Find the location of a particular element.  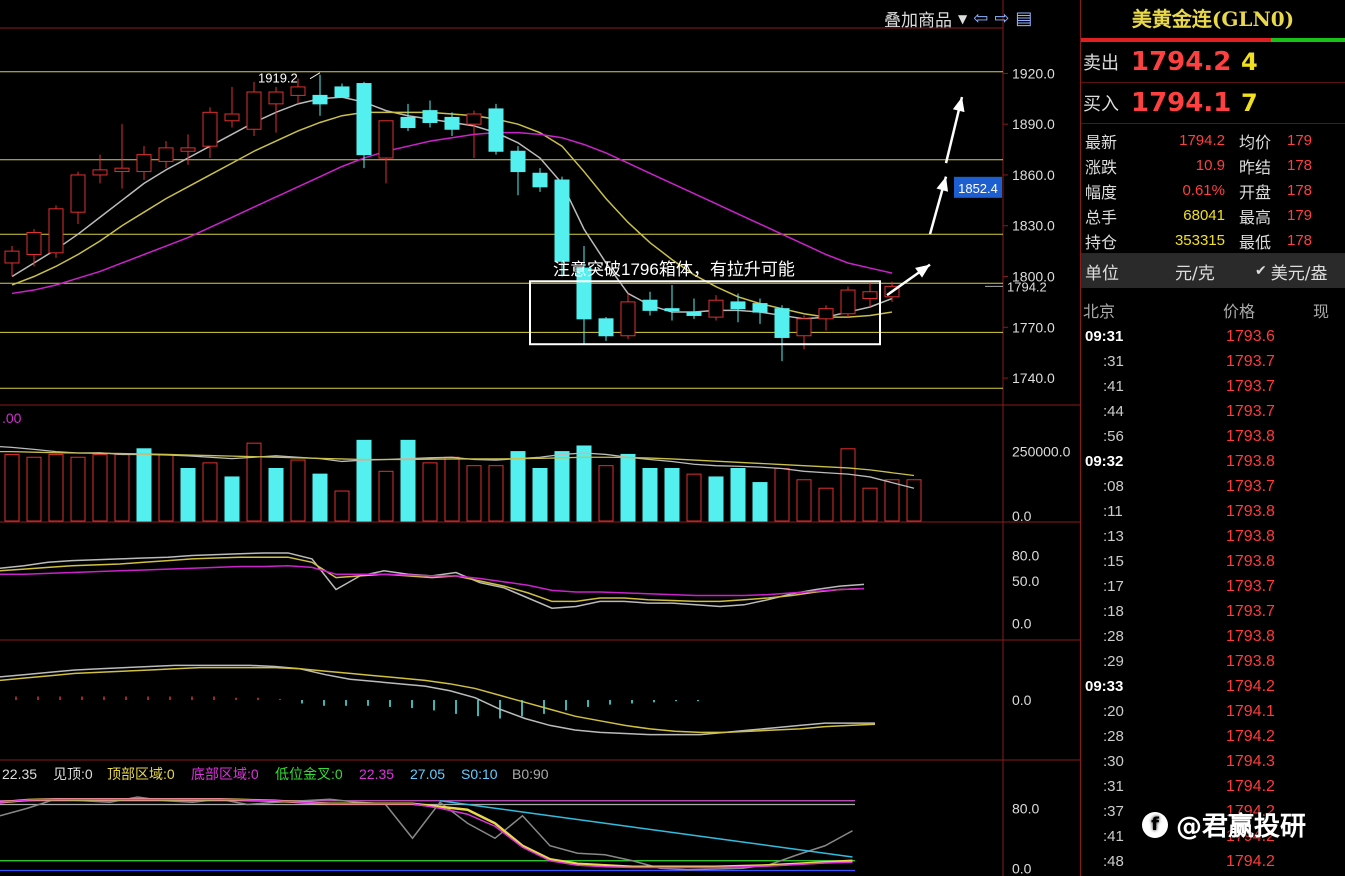

arrow-right-icon: ⇨ is located at coordinates (1001, 18).